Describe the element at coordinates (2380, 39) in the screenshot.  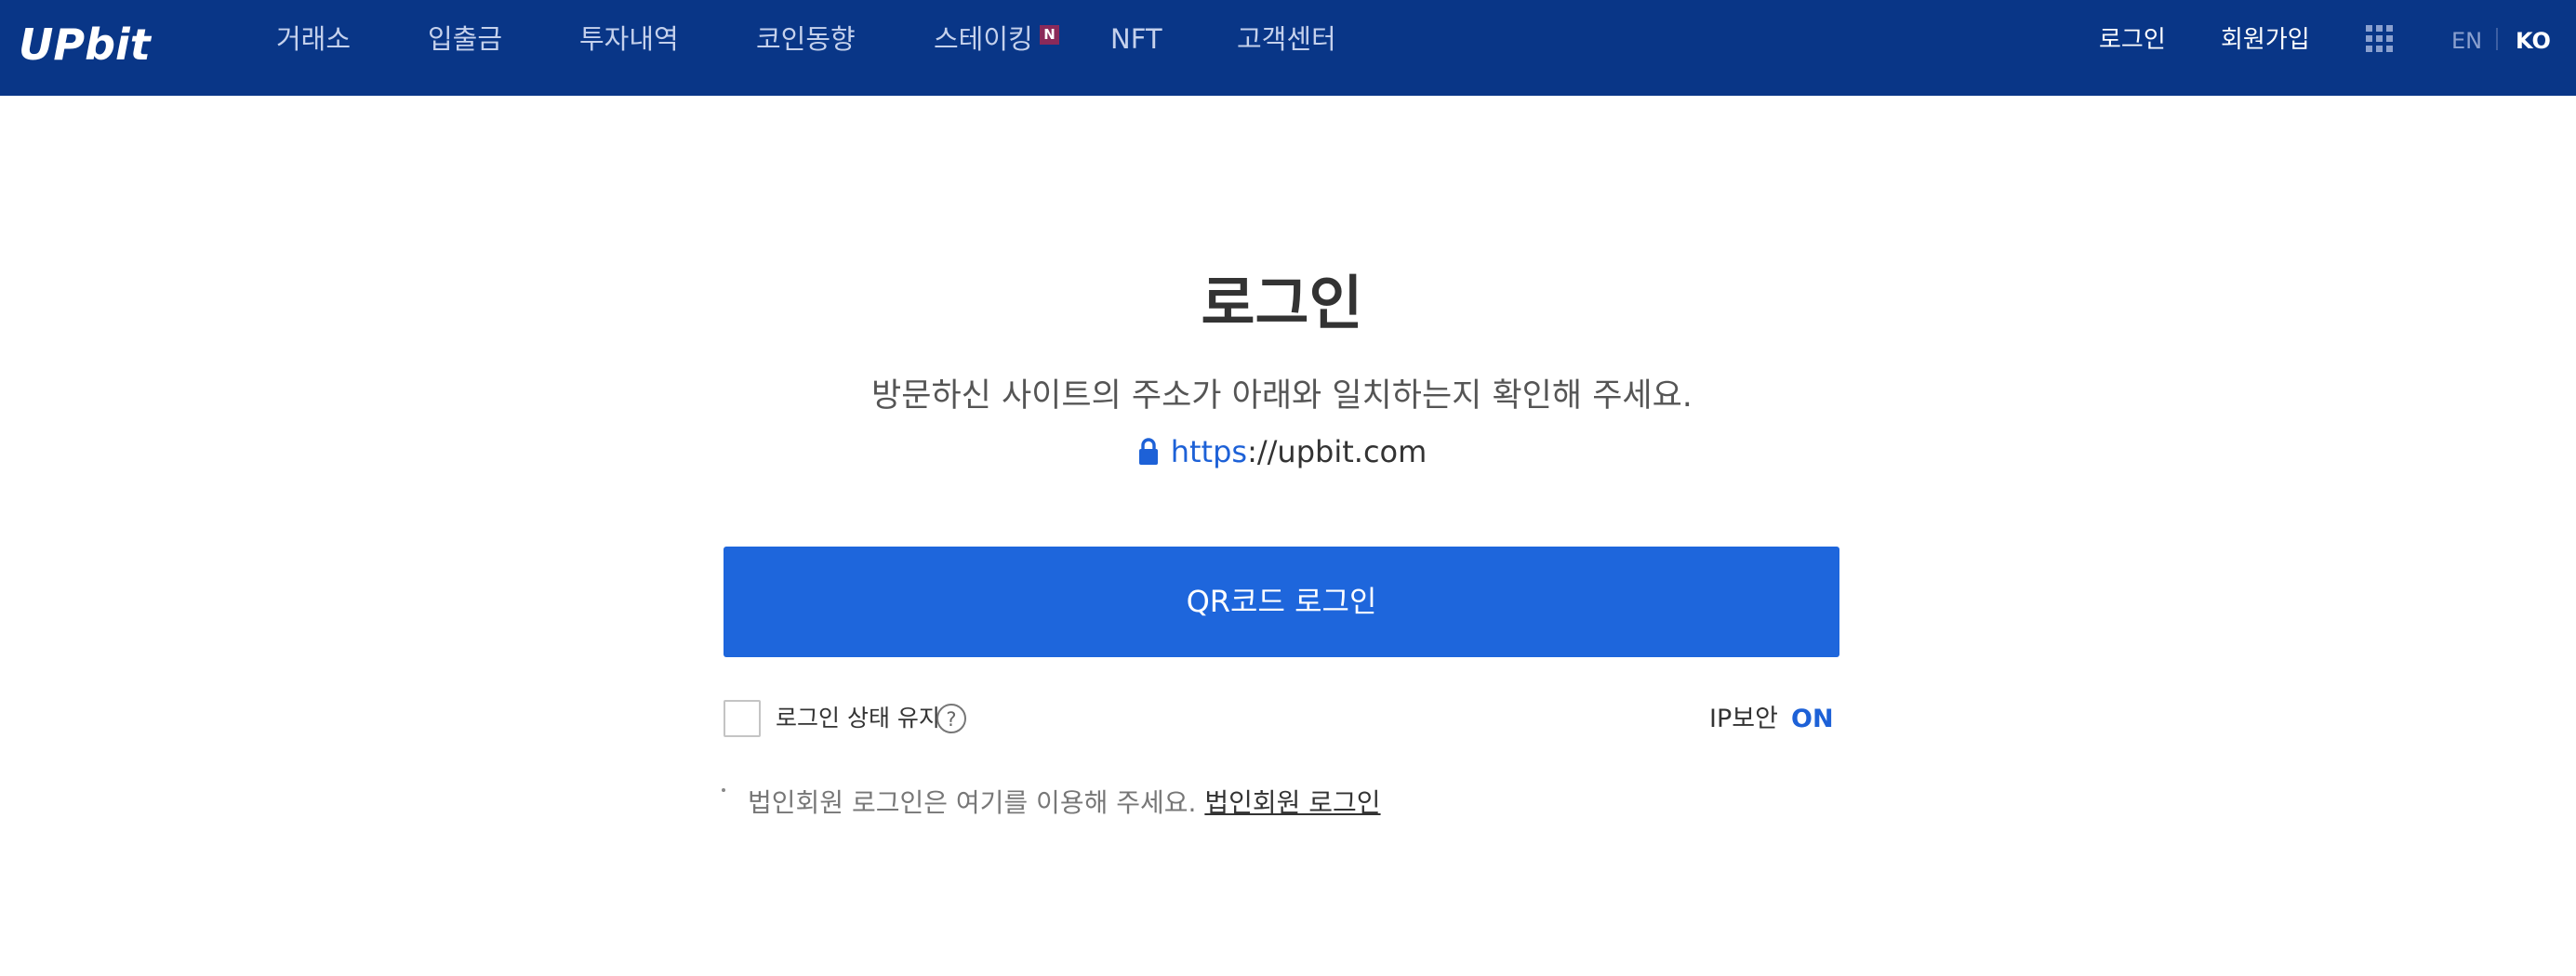
I see `grid-icon` at that location.